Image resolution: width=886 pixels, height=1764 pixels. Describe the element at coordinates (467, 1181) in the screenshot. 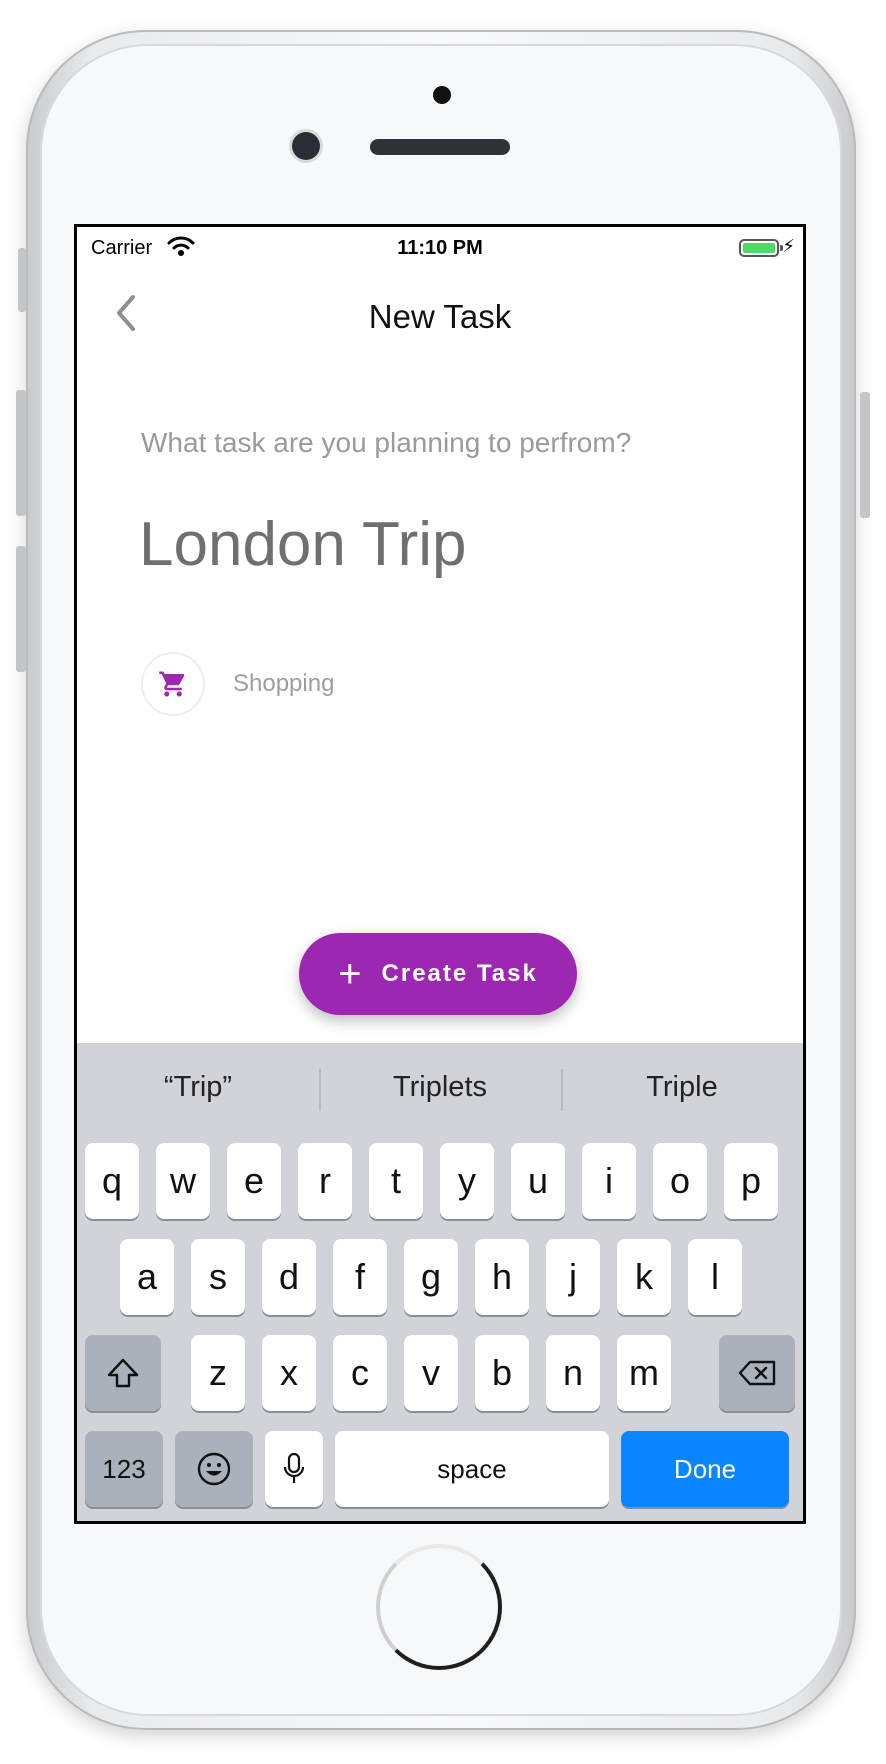

I see `key-y: y` at that location.